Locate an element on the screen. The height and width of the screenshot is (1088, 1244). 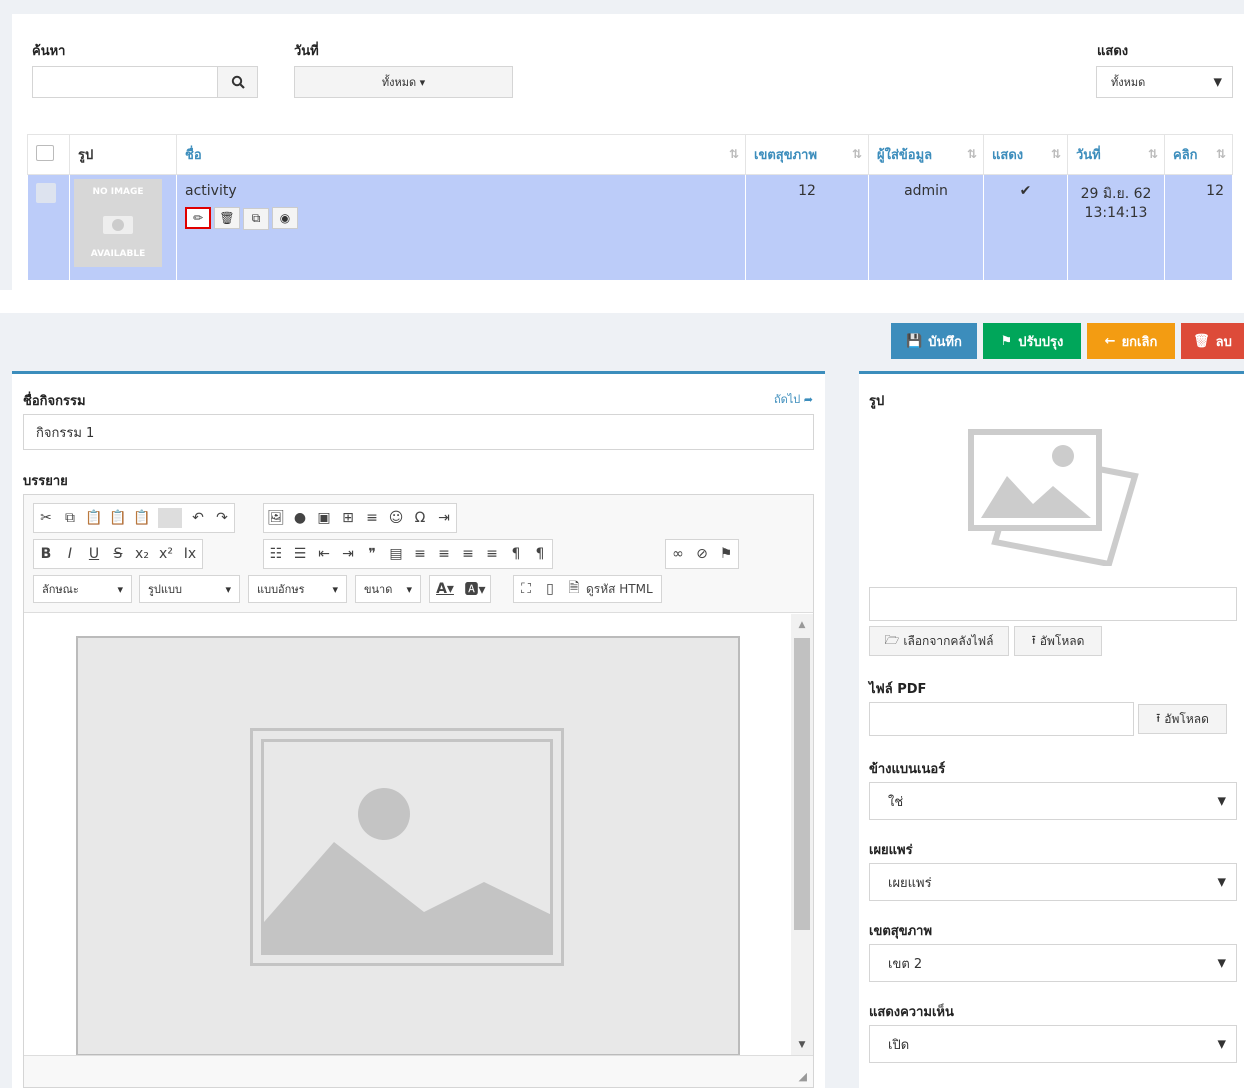
indent-icon: ⇥ is located at coordinates (348, 554).